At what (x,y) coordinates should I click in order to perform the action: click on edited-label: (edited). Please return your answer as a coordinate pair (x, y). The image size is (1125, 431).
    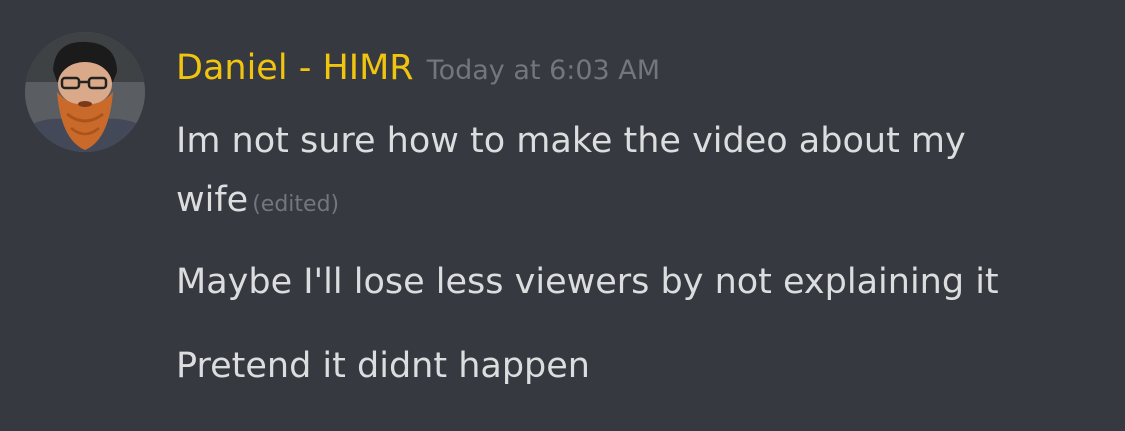
    Looking at the image, I should click on (296, 204).